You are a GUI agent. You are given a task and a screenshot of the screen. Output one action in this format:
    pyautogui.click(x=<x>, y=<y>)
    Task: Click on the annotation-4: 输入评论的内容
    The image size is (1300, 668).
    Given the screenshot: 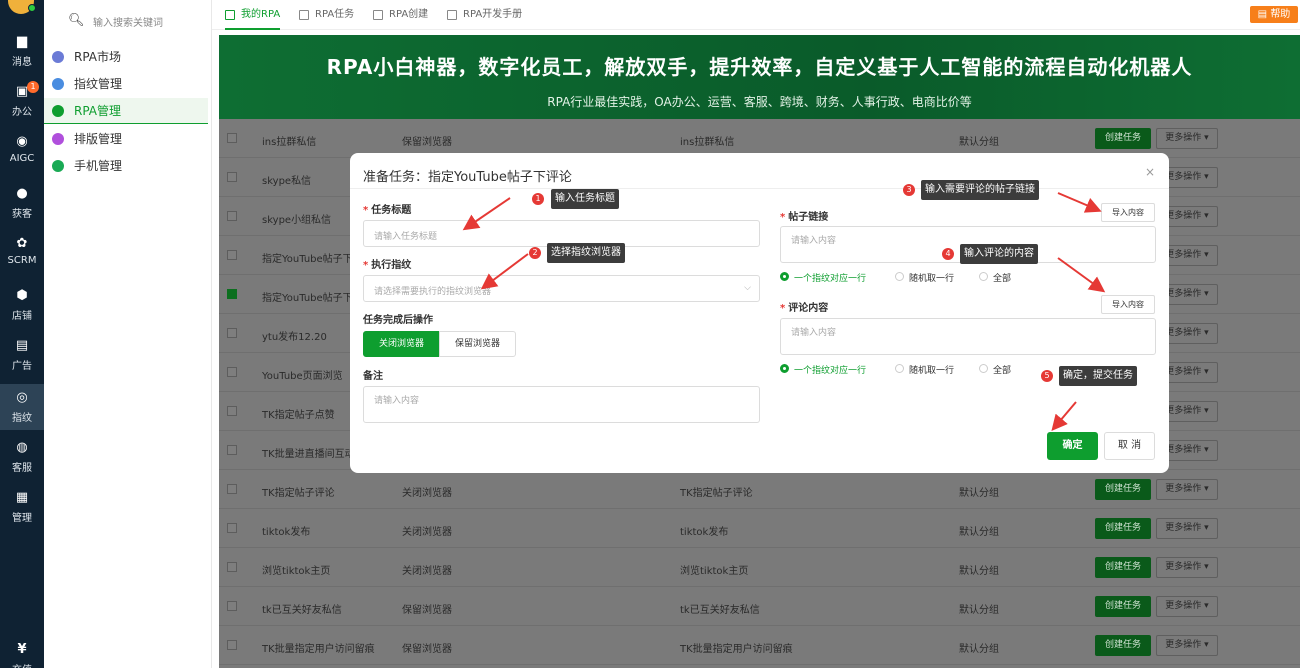 What is the action you would take?
    pyautogui.click(x=999, y=254)
    